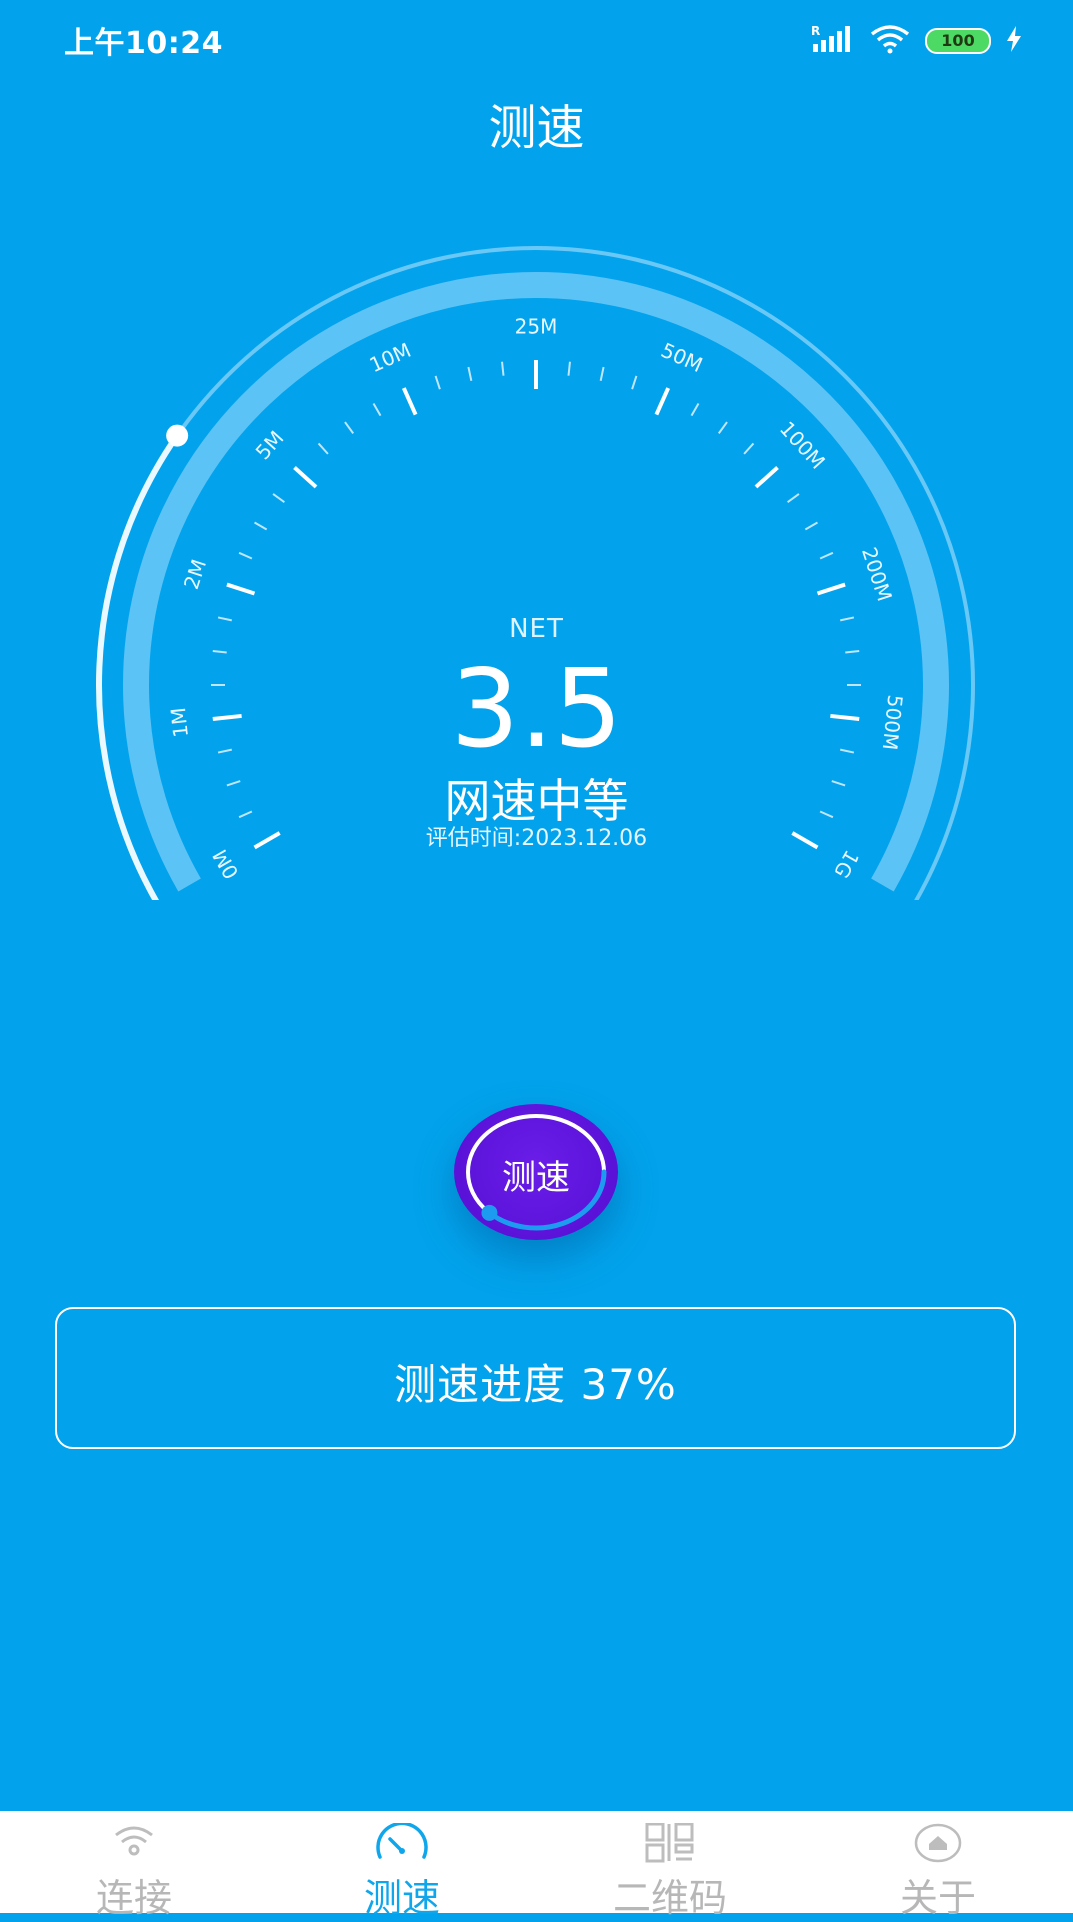  I want to click on qr-code-icon, so click(669, 1843).